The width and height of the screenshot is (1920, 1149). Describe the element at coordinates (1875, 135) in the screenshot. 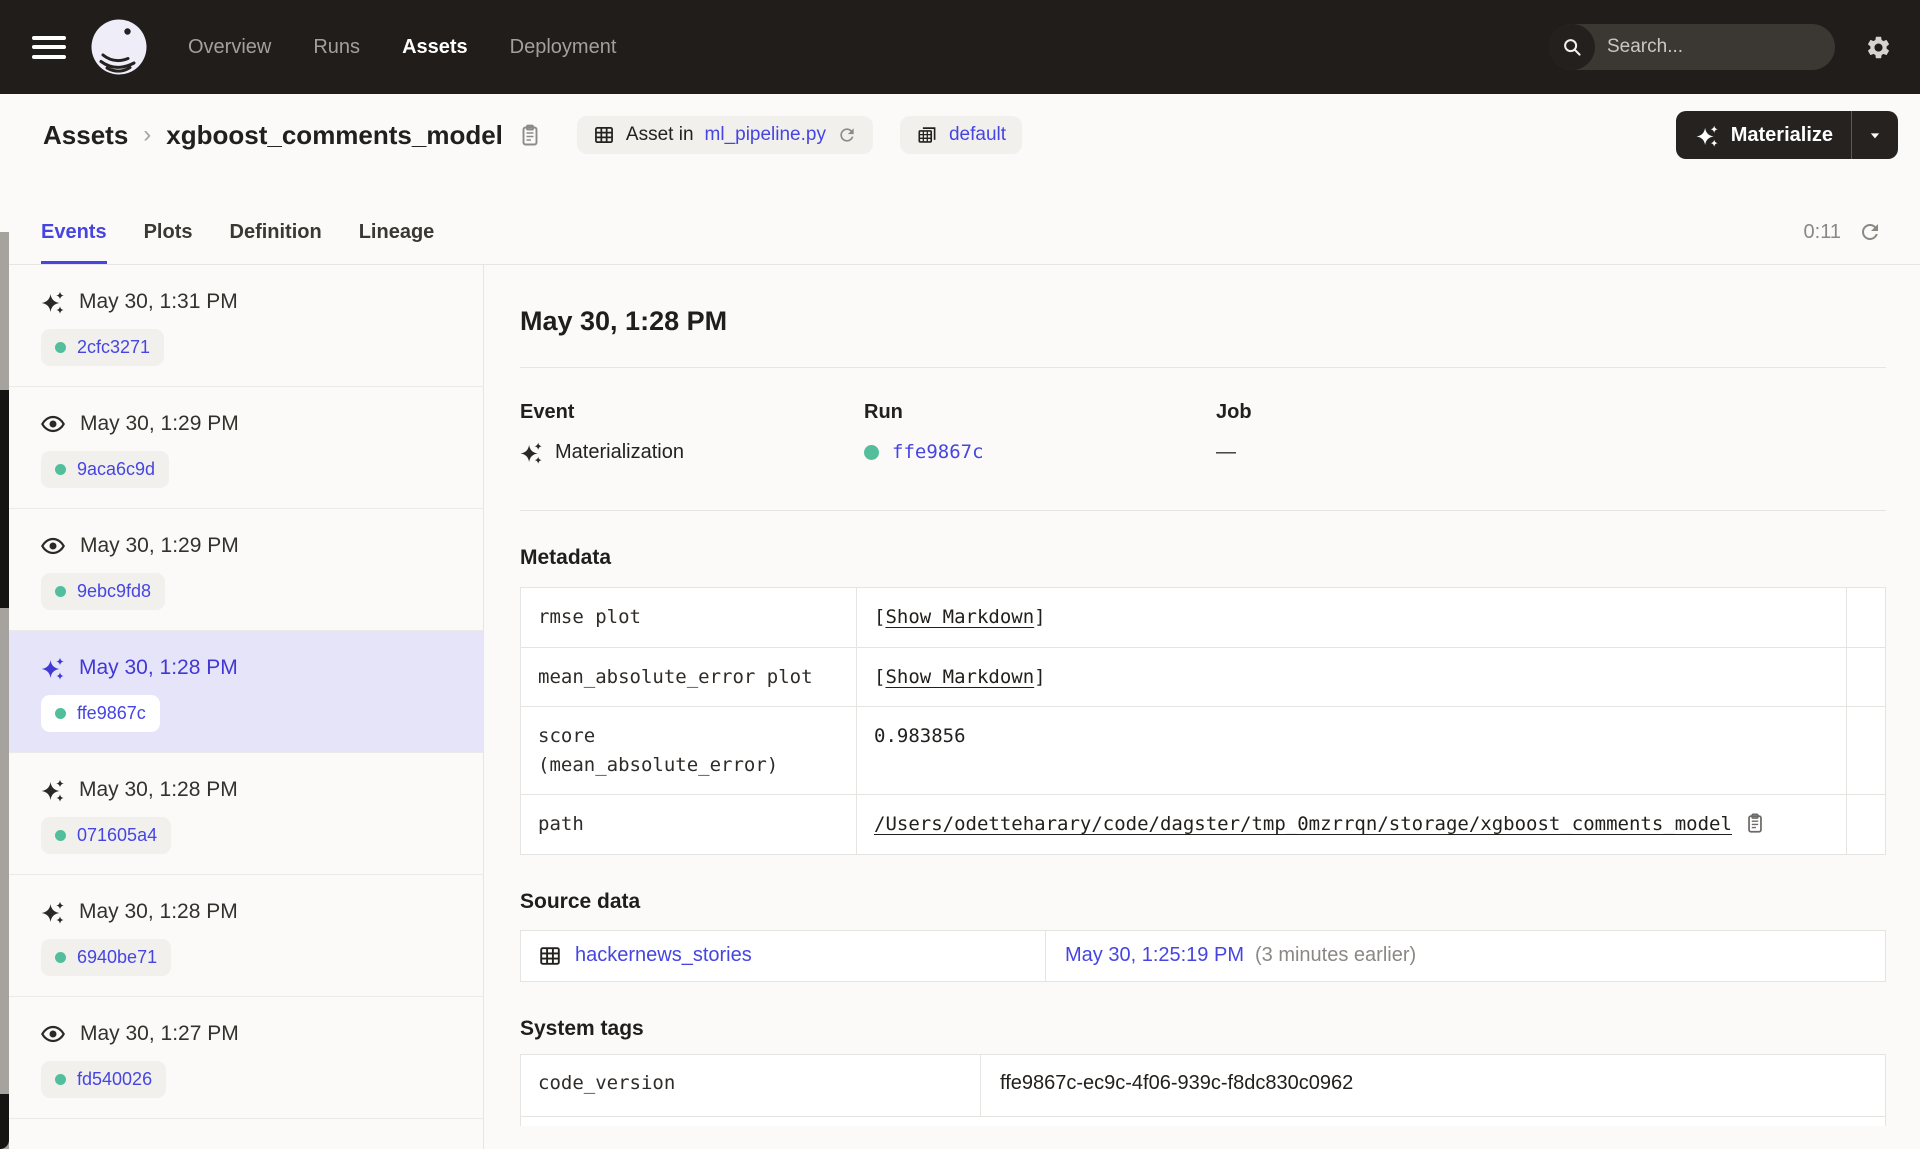

I see `materialize-dropdown-button` at that location.